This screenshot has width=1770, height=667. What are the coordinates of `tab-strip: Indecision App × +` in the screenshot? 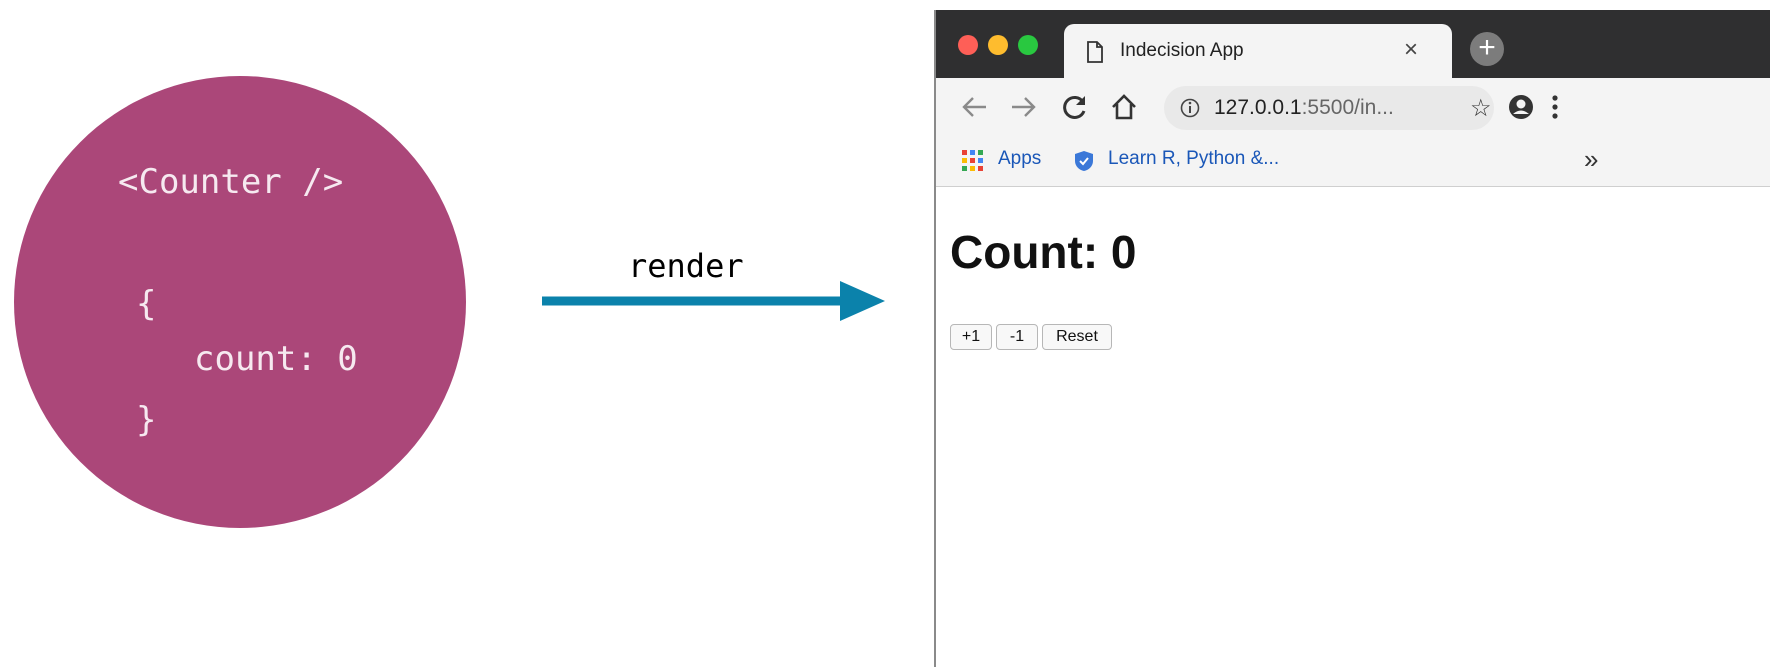 It's located at (1353, 47).